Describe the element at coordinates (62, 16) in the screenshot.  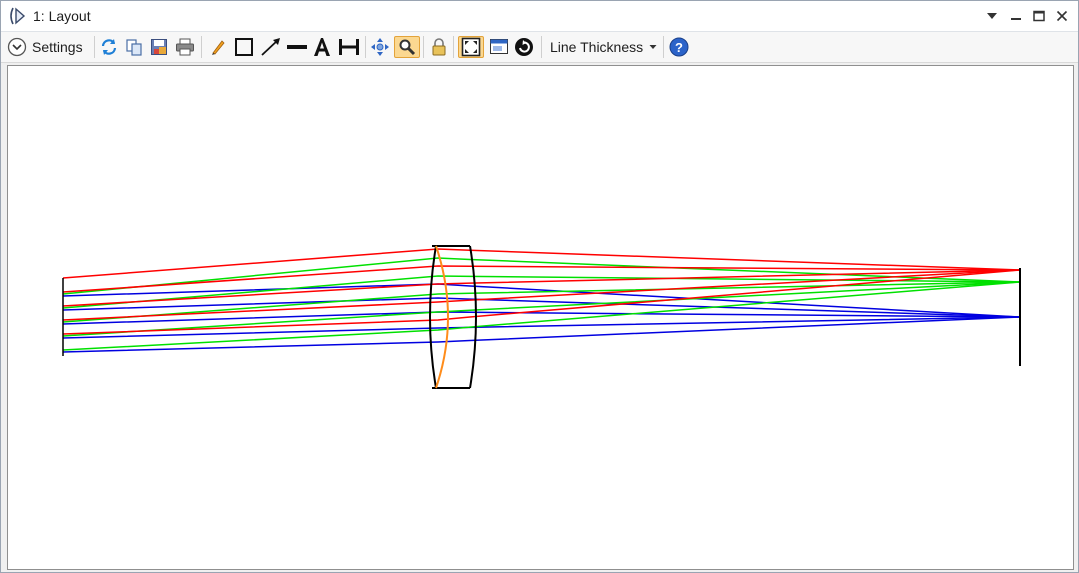
I see `window-title: 1: Layout` at that location.